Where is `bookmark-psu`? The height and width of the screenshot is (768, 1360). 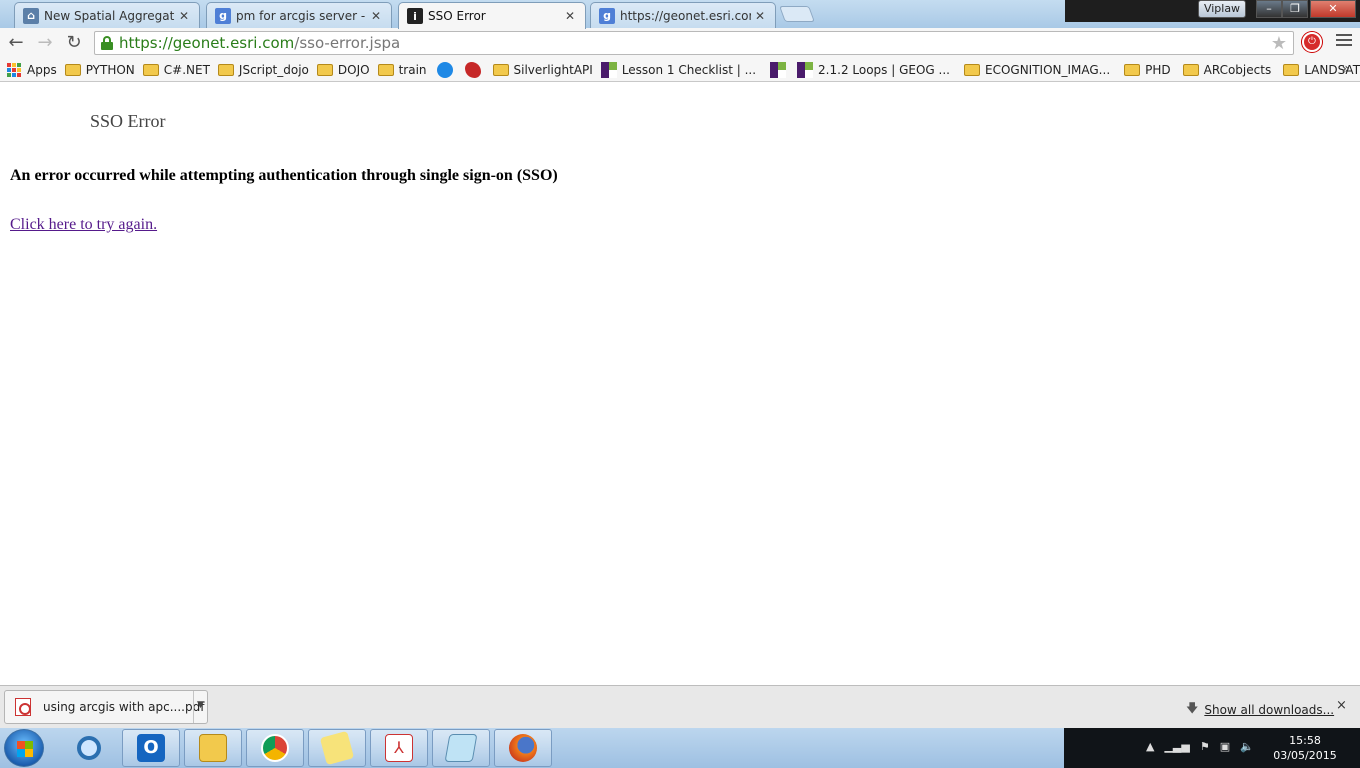
bookmark-psu is located at coordinates (780, 70).